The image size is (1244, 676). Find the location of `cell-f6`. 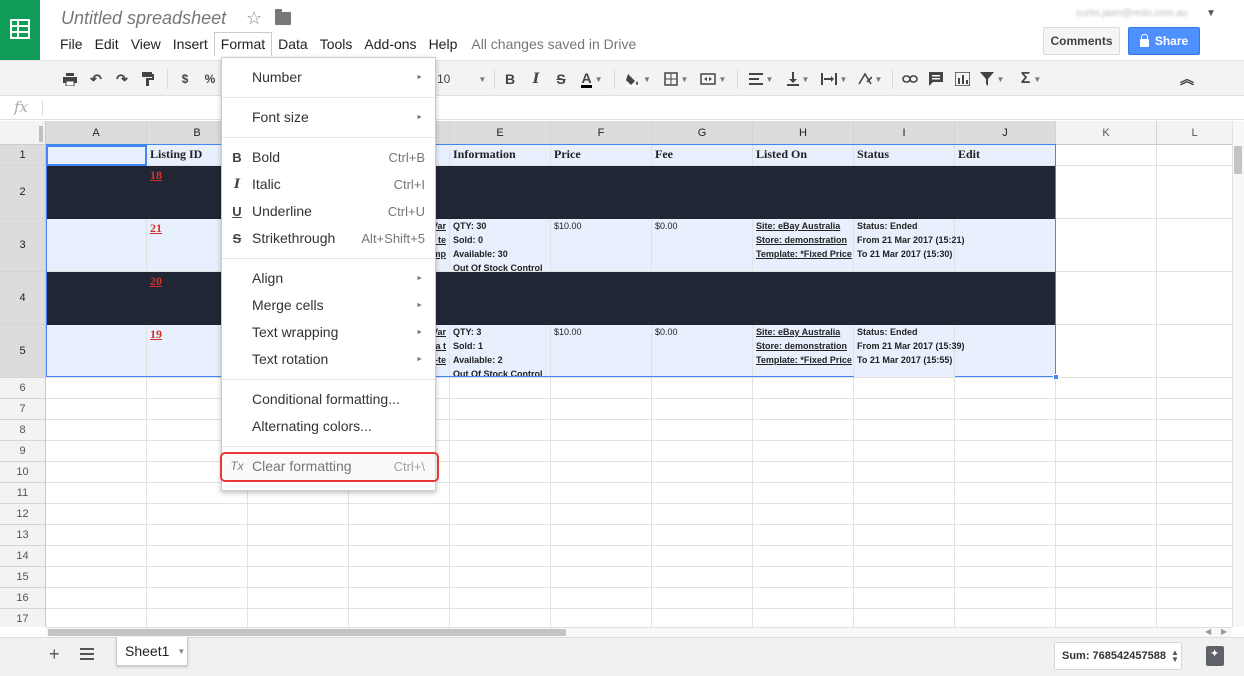

cell-f6 is located at coordinates (601, 388).